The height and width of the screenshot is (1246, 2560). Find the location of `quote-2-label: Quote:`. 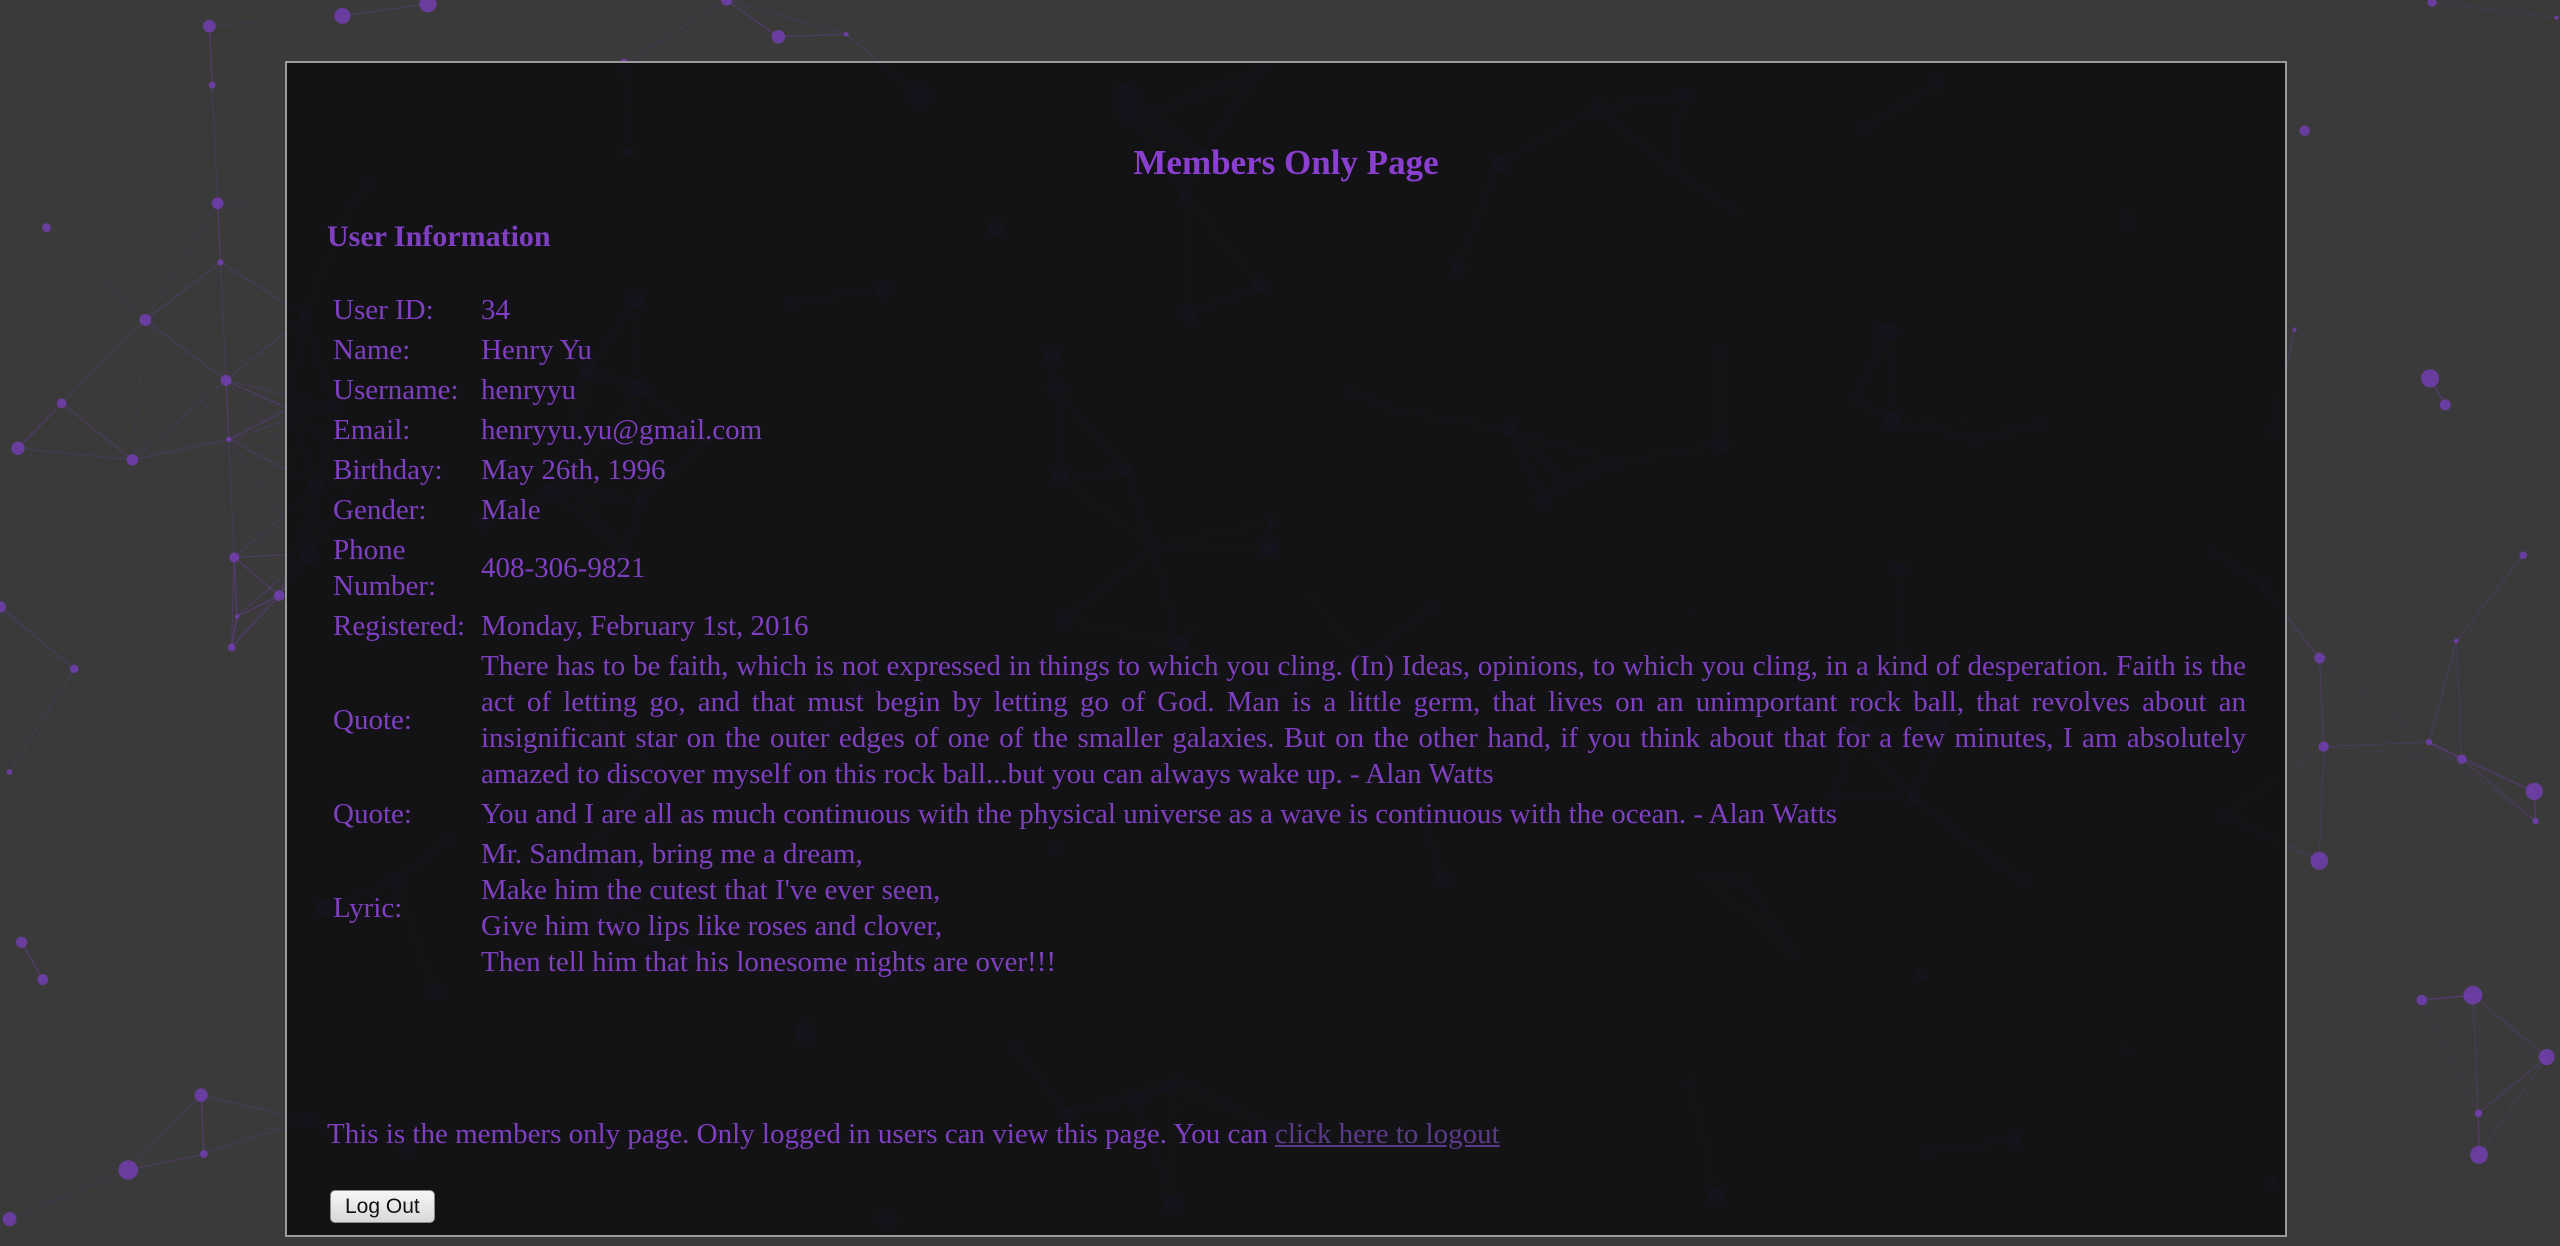

quote-2-label: Quote: is located at coordinates (372, 814).